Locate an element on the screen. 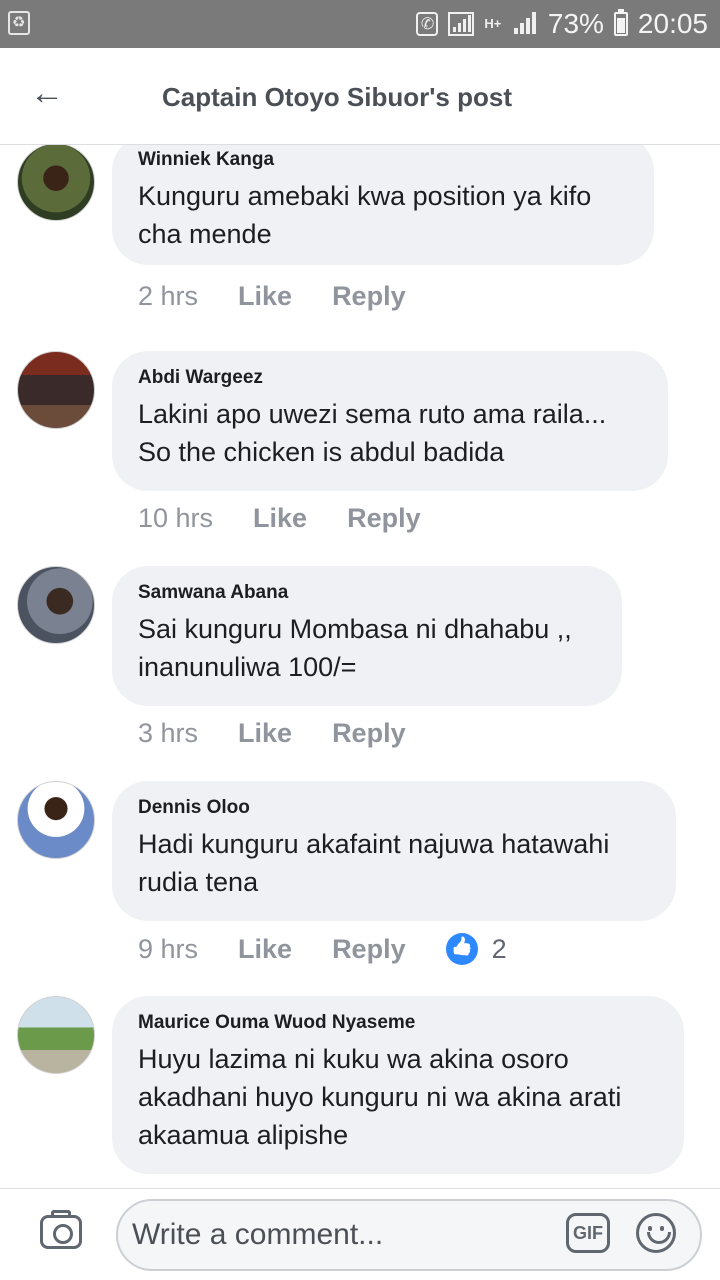 The width and height of the screenshot is (720, 1280). comment-time: 3 hrs is located at coordinates (168, 733).